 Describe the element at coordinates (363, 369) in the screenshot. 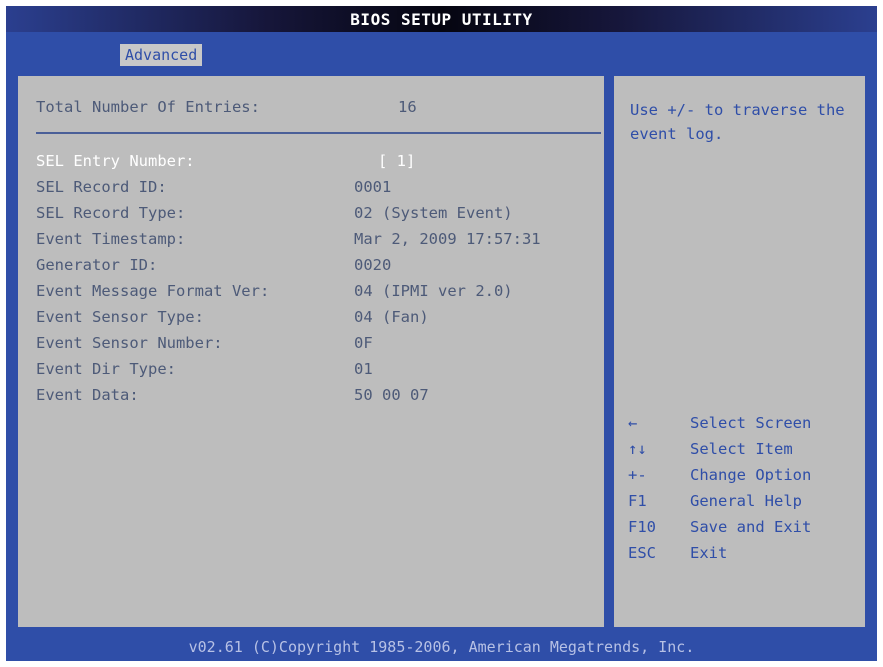

I see `record-value: 01` at that location.